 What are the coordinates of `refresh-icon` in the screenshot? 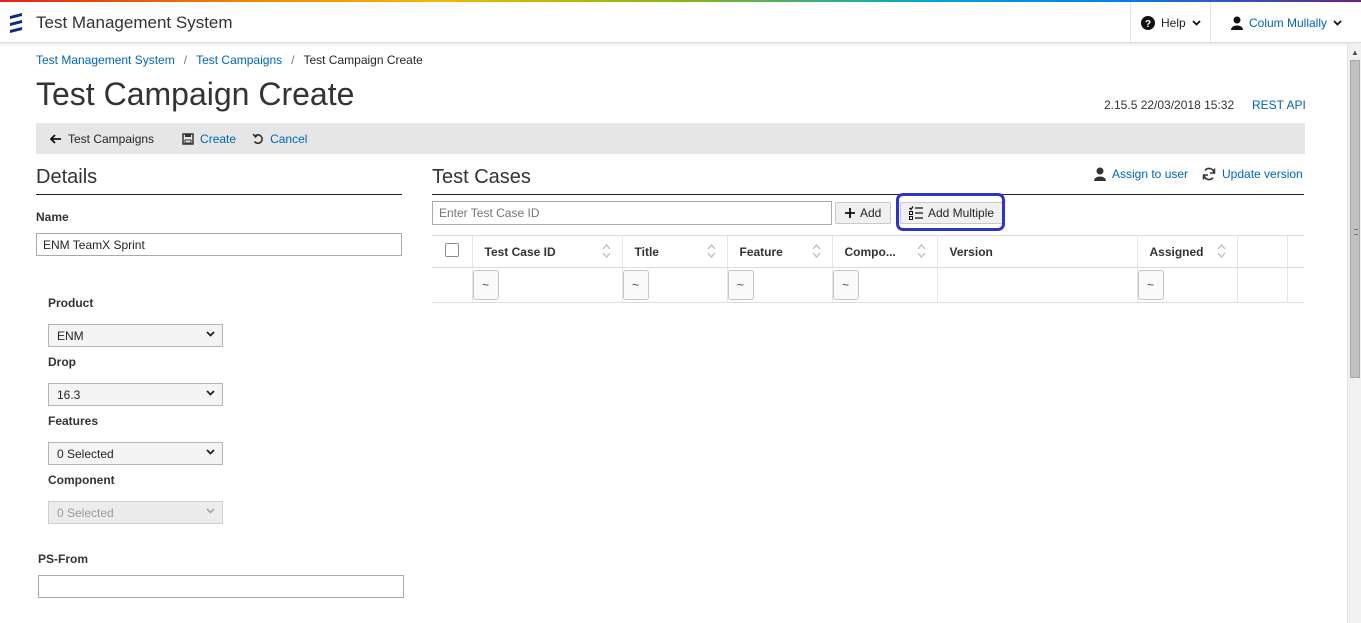 It's located at (1209, 174).